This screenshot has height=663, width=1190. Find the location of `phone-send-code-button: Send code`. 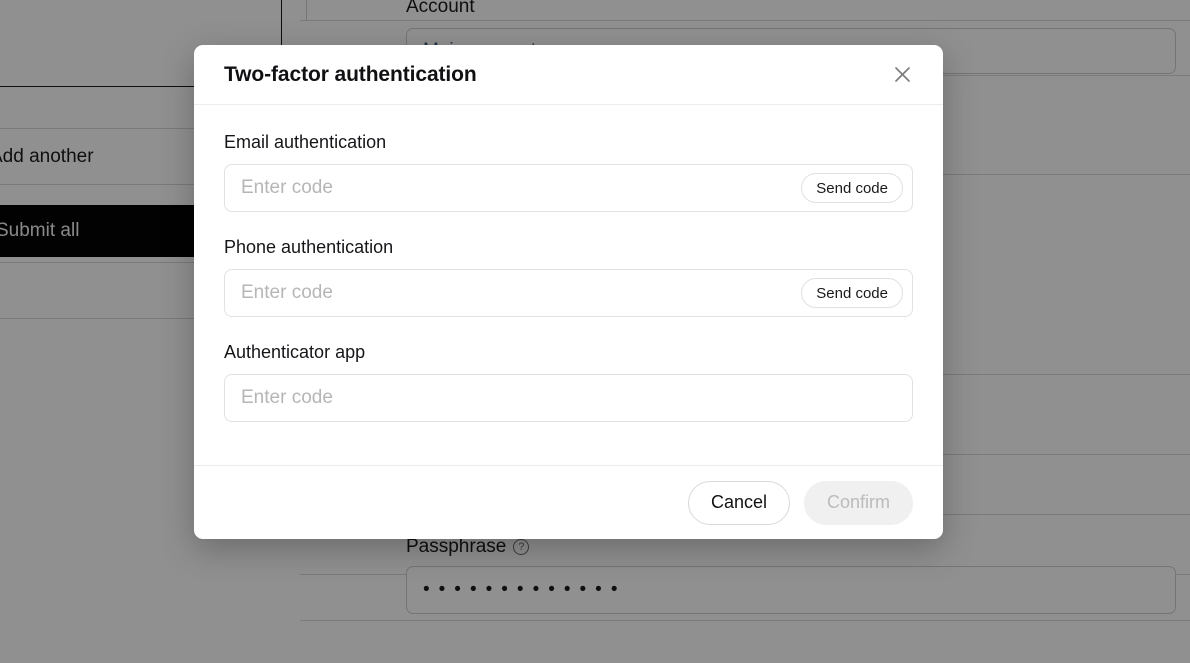

phone-send-code-button: Send code is located at coordinates (852, 293).